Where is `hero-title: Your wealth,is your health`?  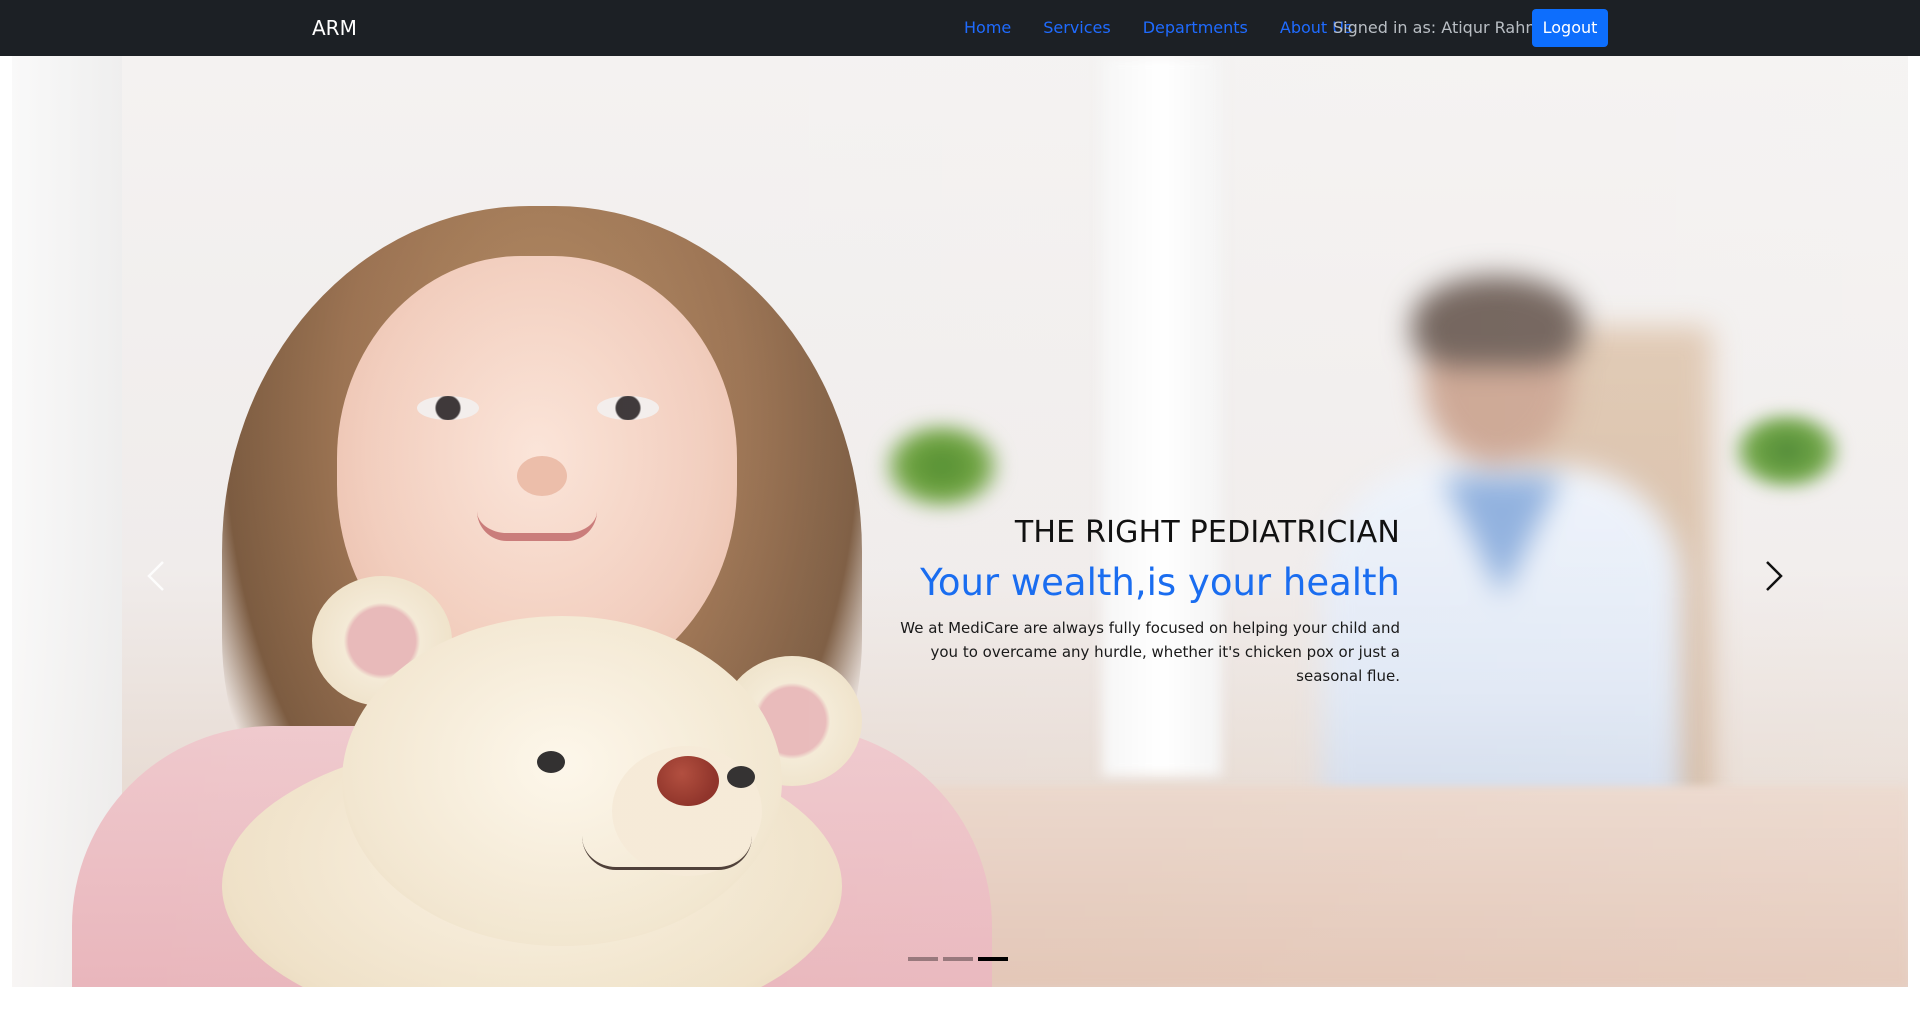 hero-title: Your wealth,is your health is located at coordinates (1160, 582).